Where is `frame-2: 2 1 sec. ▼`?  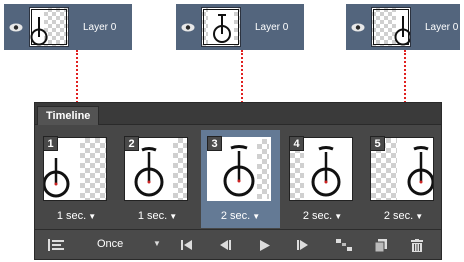
frame-2: 2 1 sec. ▼ is located at coordinates (157, 179).